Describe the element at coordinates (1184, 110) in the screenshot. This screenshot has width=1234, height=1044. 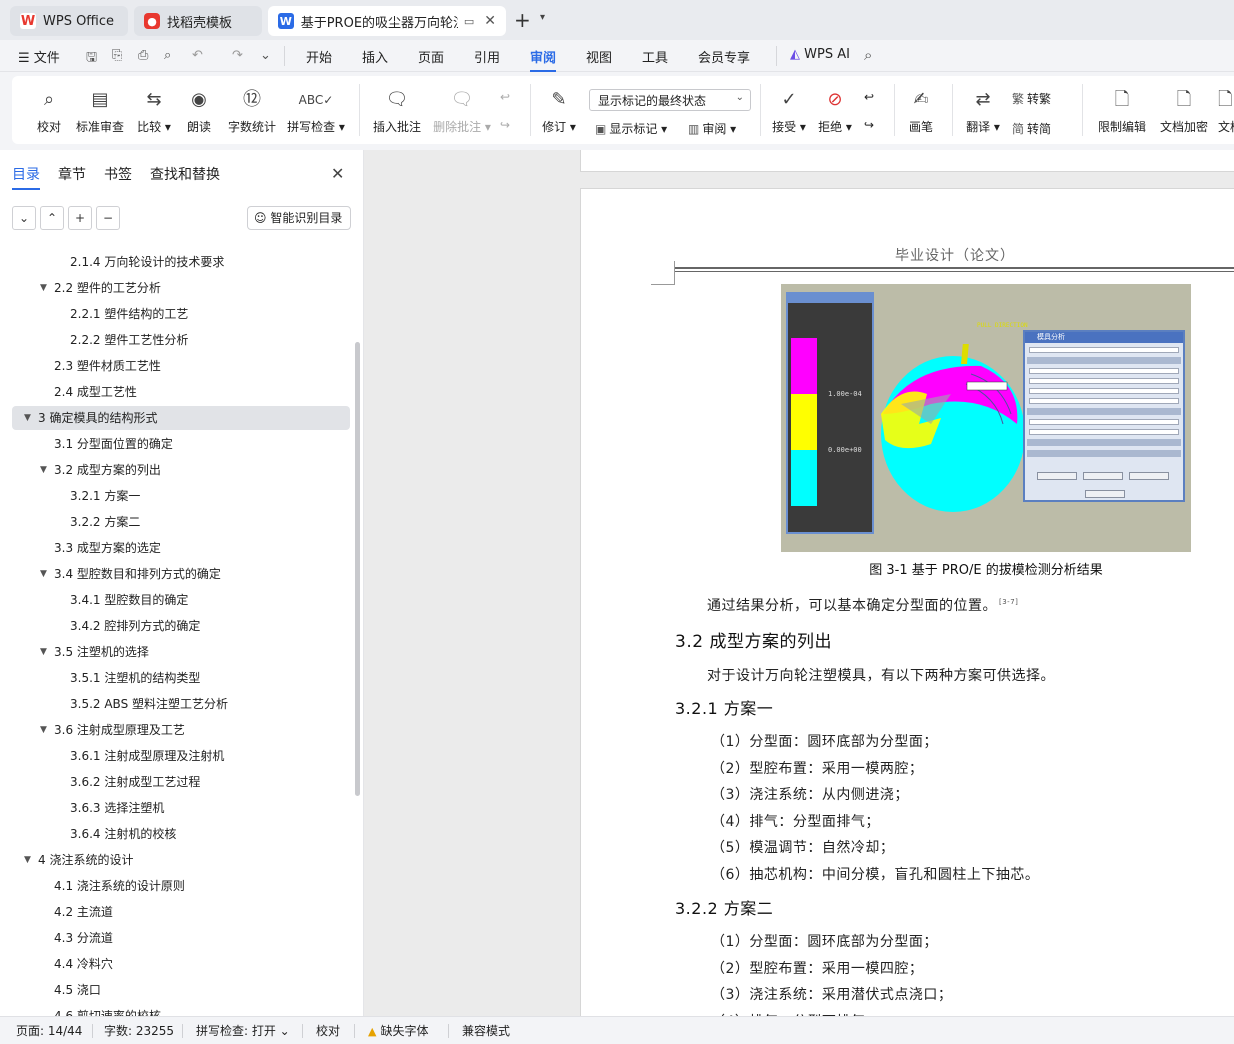
I see `doc-encrypt-button: 🗋 文档加密` at that location.